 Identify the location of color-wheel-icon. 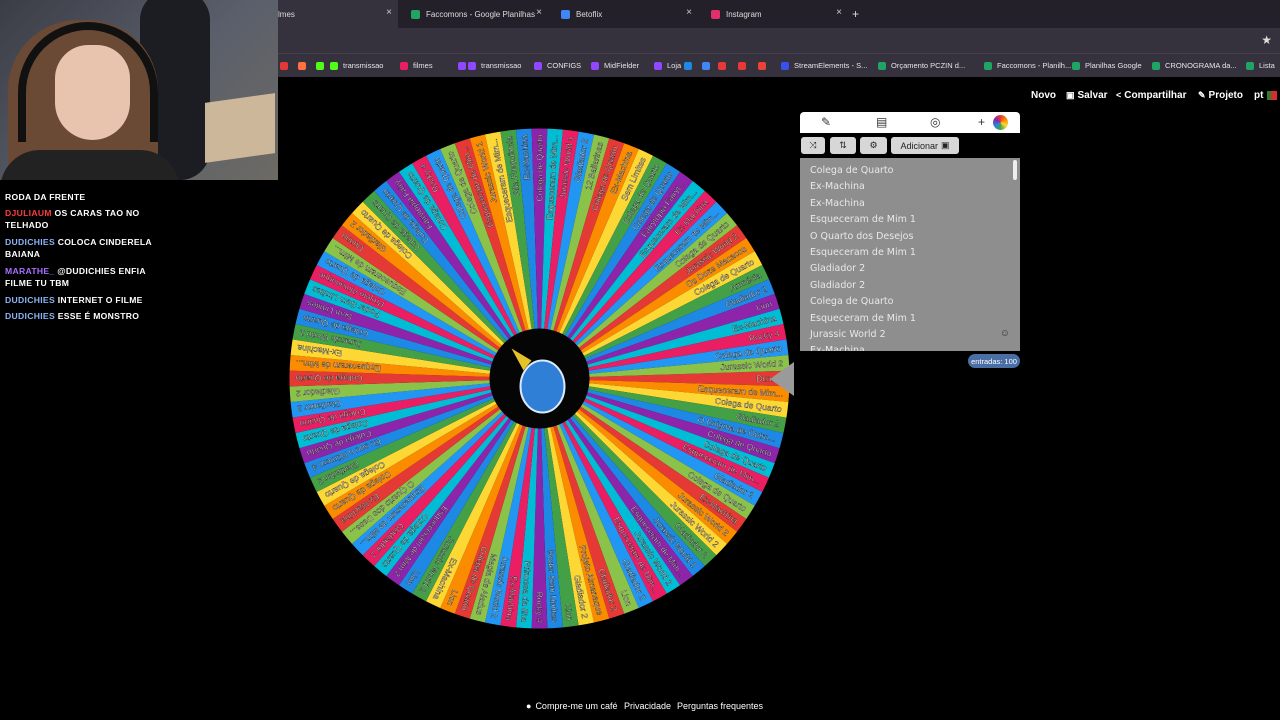
(1000, 122).